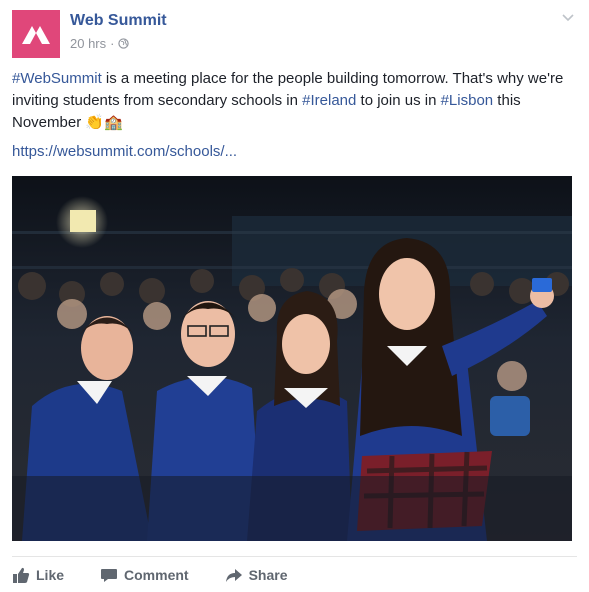  I want to click on web-summit-logo, so click(36, 35).